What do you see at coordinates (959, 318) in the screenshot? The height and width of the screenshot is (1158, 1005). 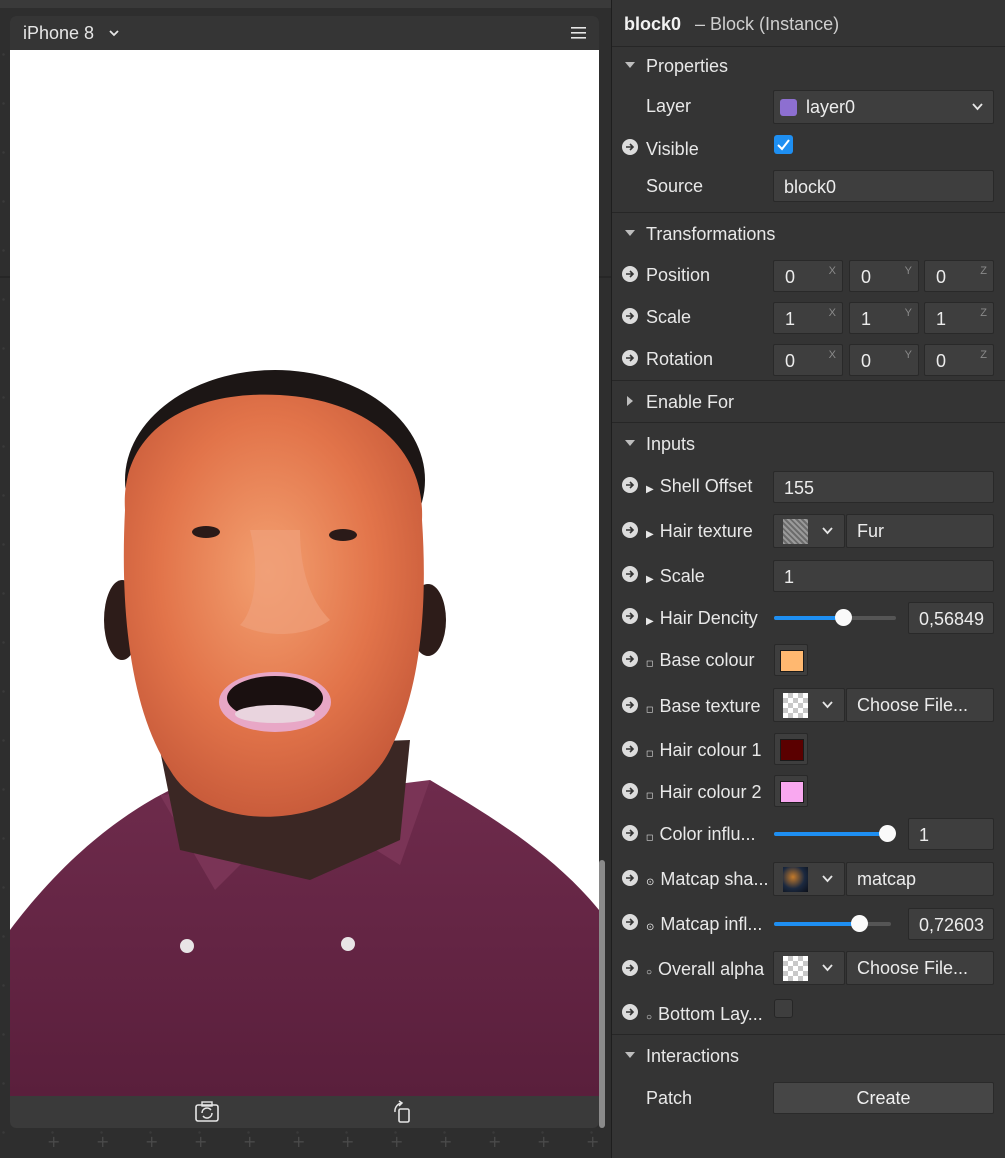 I see `scale-z-field: 1Z` at bounding box center [959, 318].